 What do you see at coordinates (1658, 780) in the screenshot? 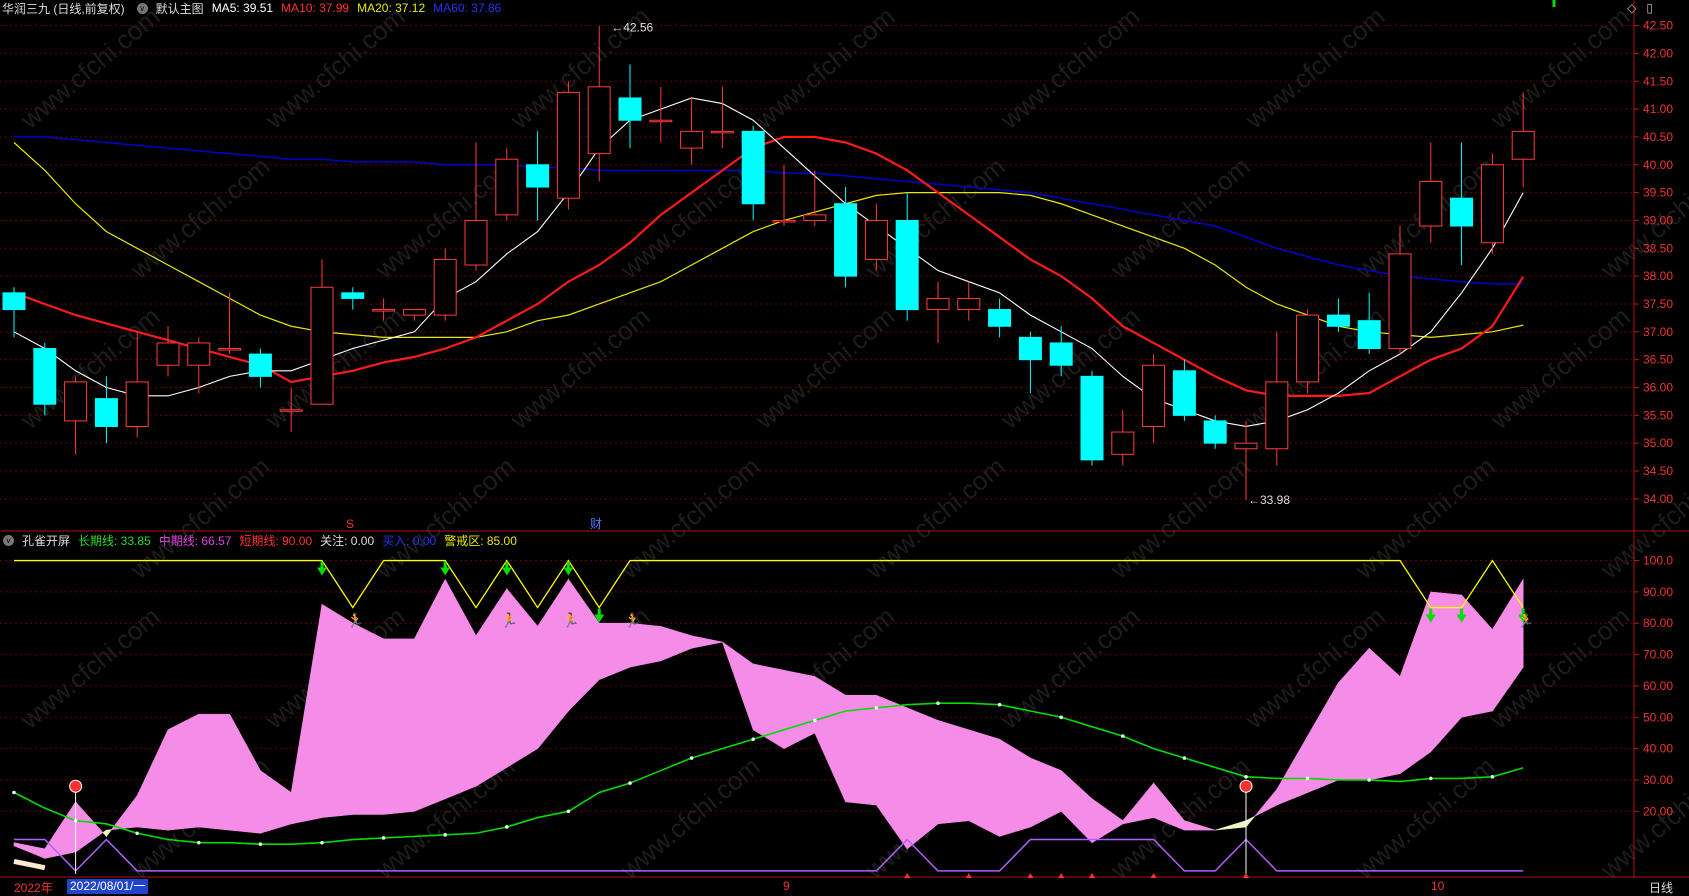
I see `y-tick-label: 30.00` at bounding box center [1658, 780].